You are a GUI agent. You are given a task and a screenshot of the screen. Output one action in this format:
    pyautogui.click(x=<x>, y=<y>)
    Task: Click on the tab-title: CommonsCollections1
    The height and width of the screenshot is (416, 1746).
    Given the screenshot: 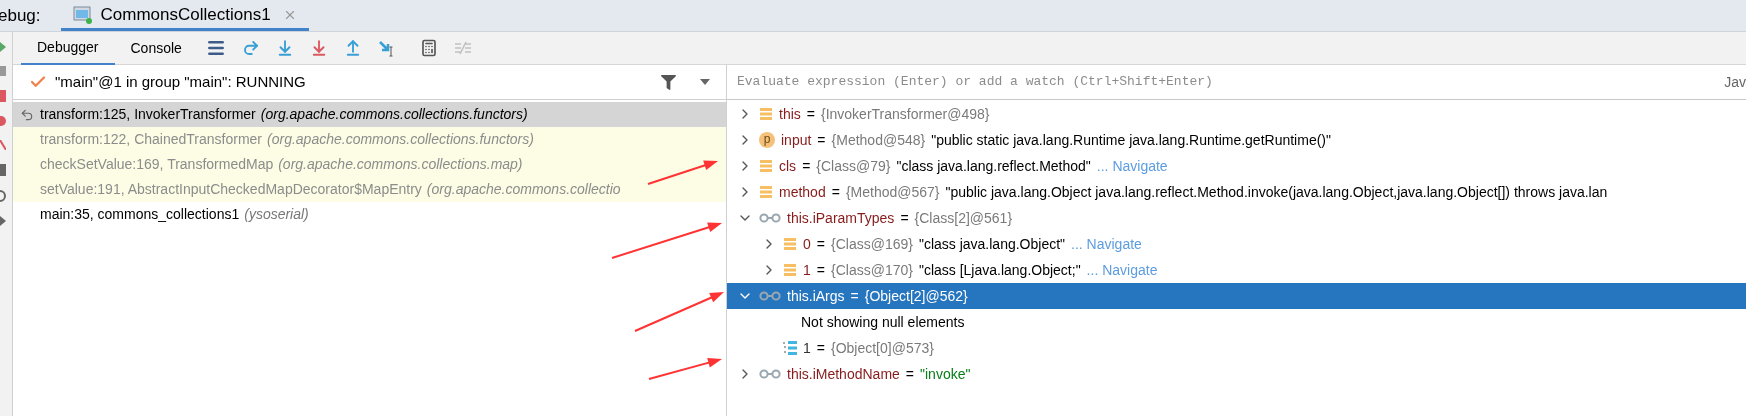 What is the action you would take?
    pyautogui.click(x=185, y=14)
    